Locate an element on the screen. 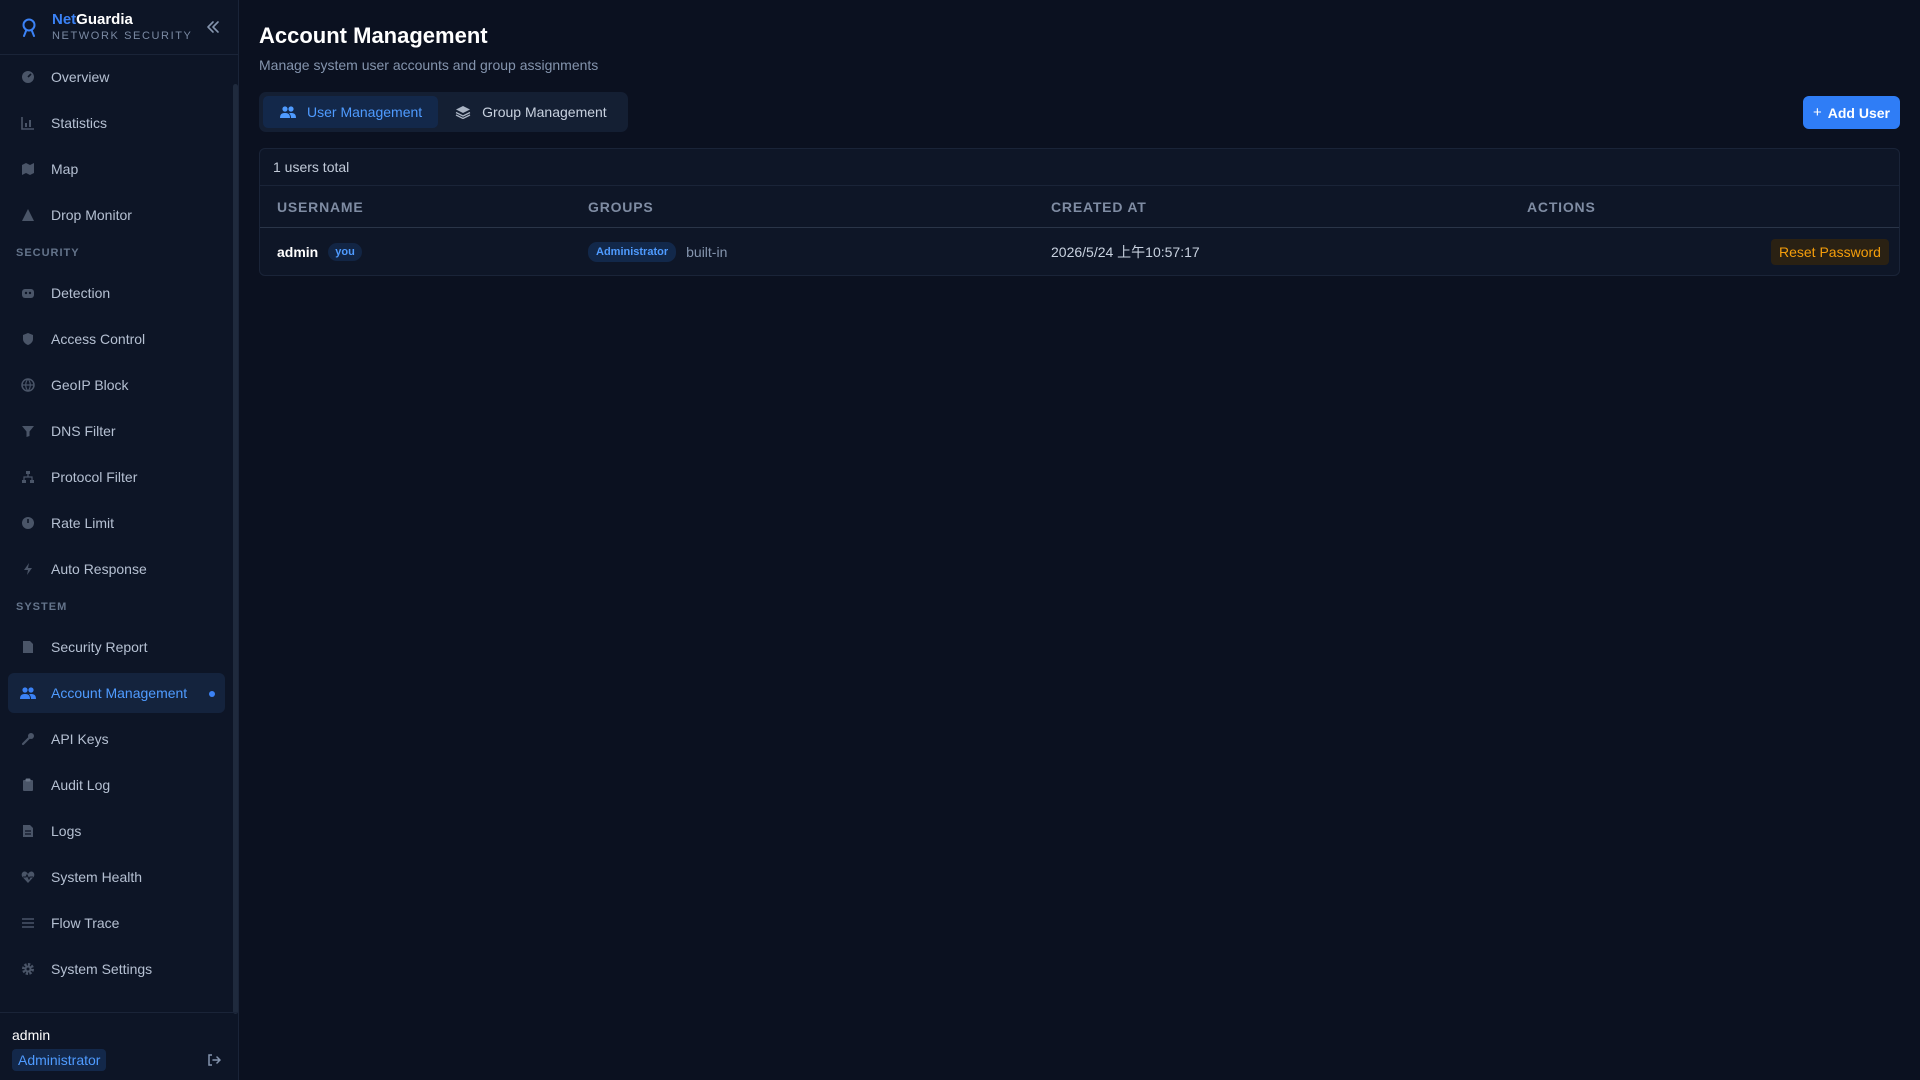  section-label-system: SYSTEM is located at coordinates (42, 607).